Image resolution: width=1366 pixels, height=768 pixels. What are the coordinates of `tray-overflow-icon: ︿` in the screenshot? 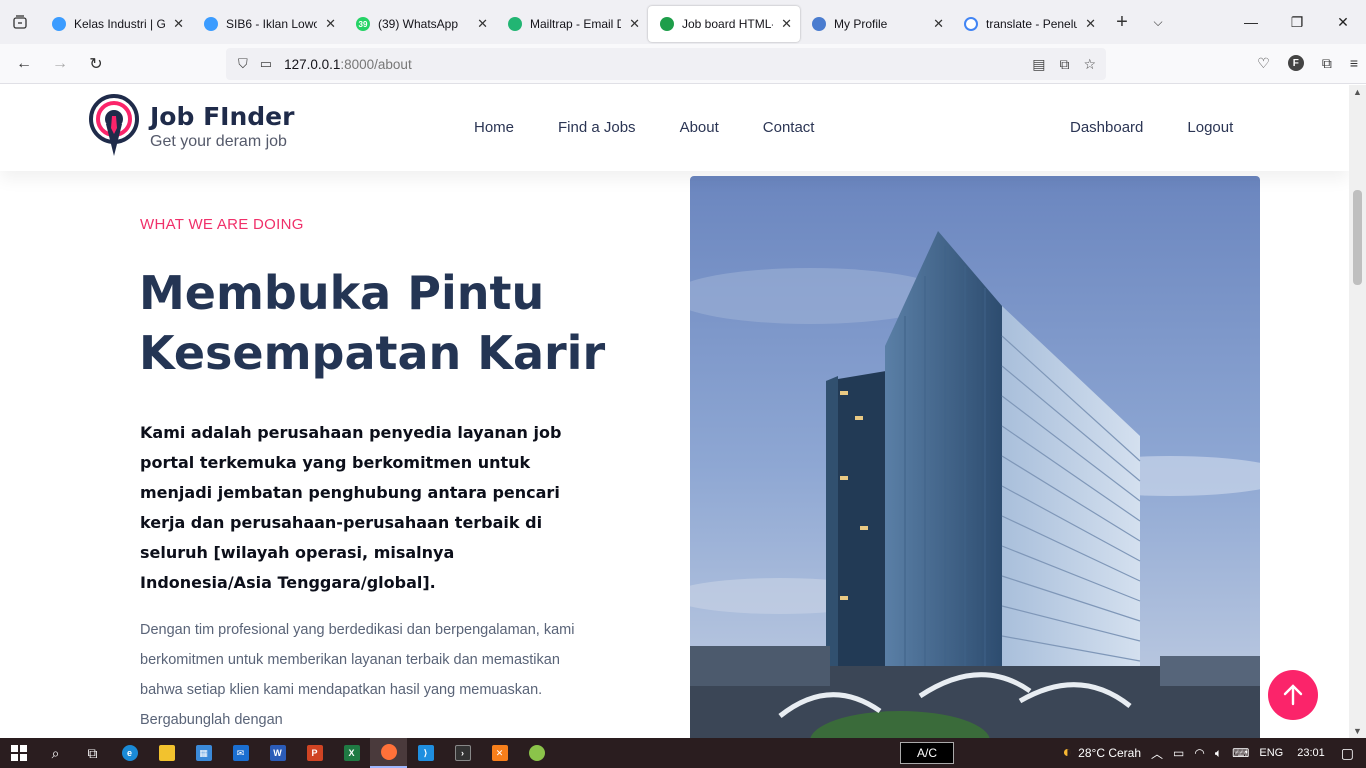 It's located at (1157, 753).